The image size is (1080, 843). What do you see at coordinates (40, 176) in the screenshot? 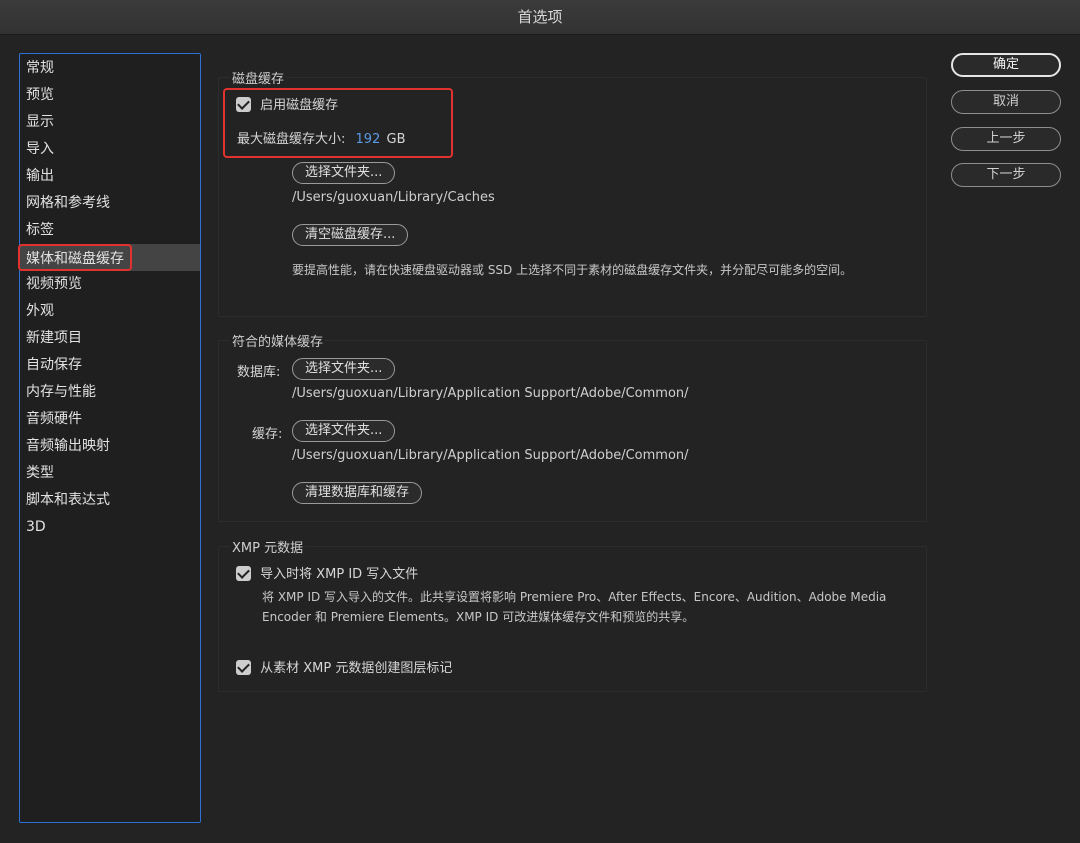
I see `sidebar-item-label: 输出` at bounding box center [40, 176].